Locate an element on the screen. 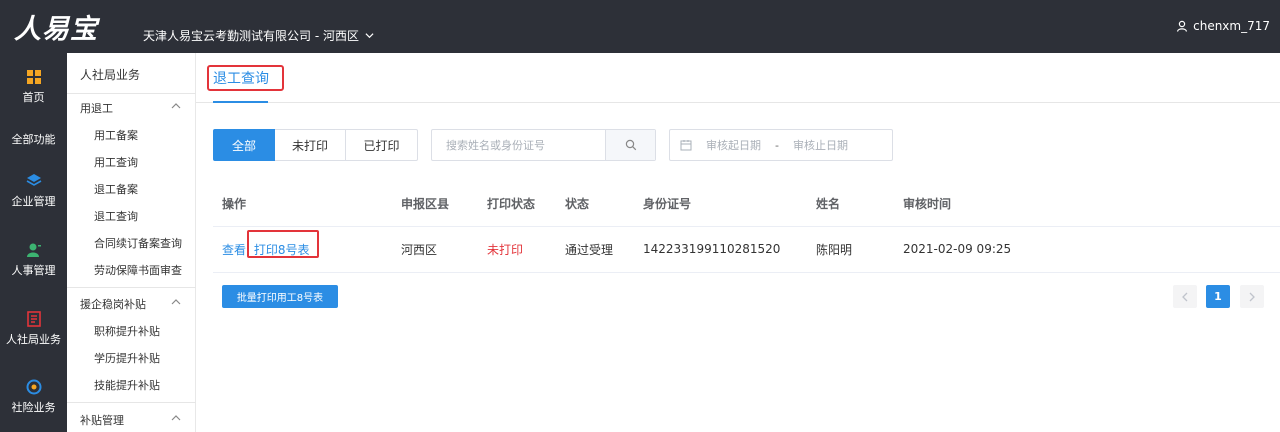  nav-social-insurance: 社险业务 is located at coordinates (33, 397).